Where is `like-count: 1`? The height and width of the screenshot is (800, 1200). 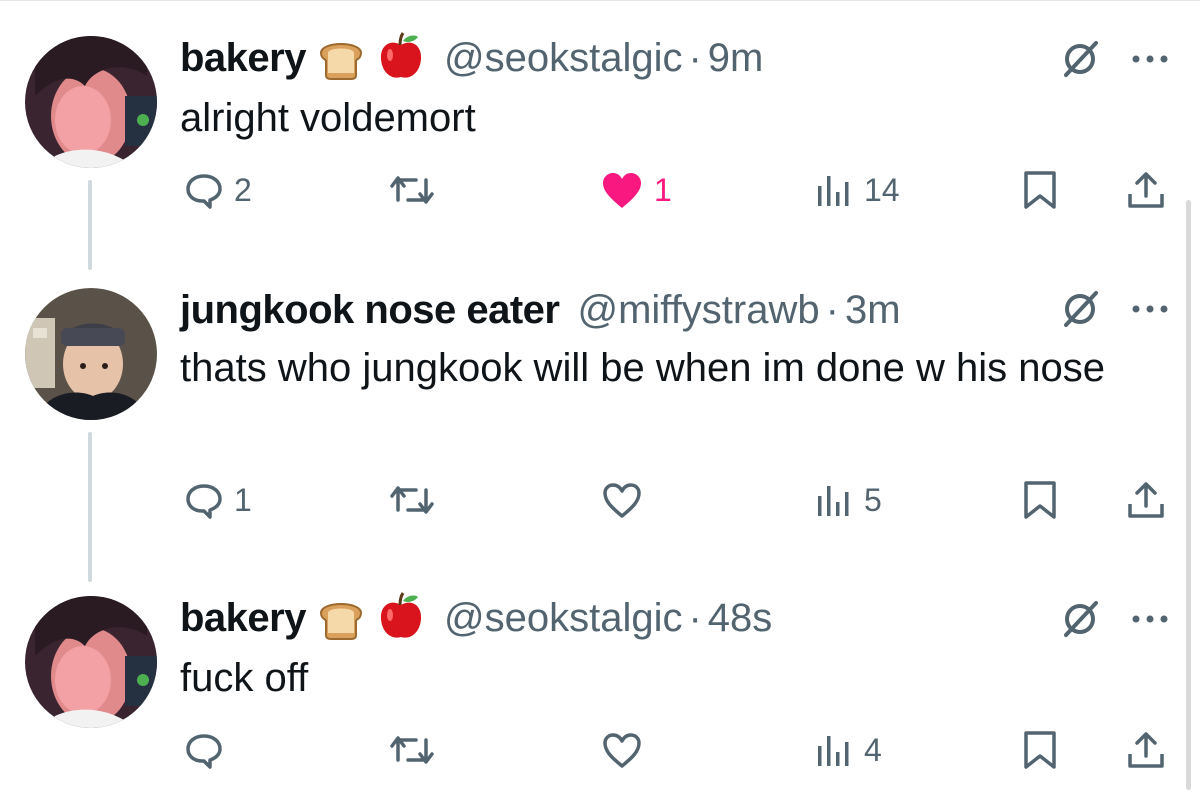
like-count: 1 is located at coordinates (663, 189).